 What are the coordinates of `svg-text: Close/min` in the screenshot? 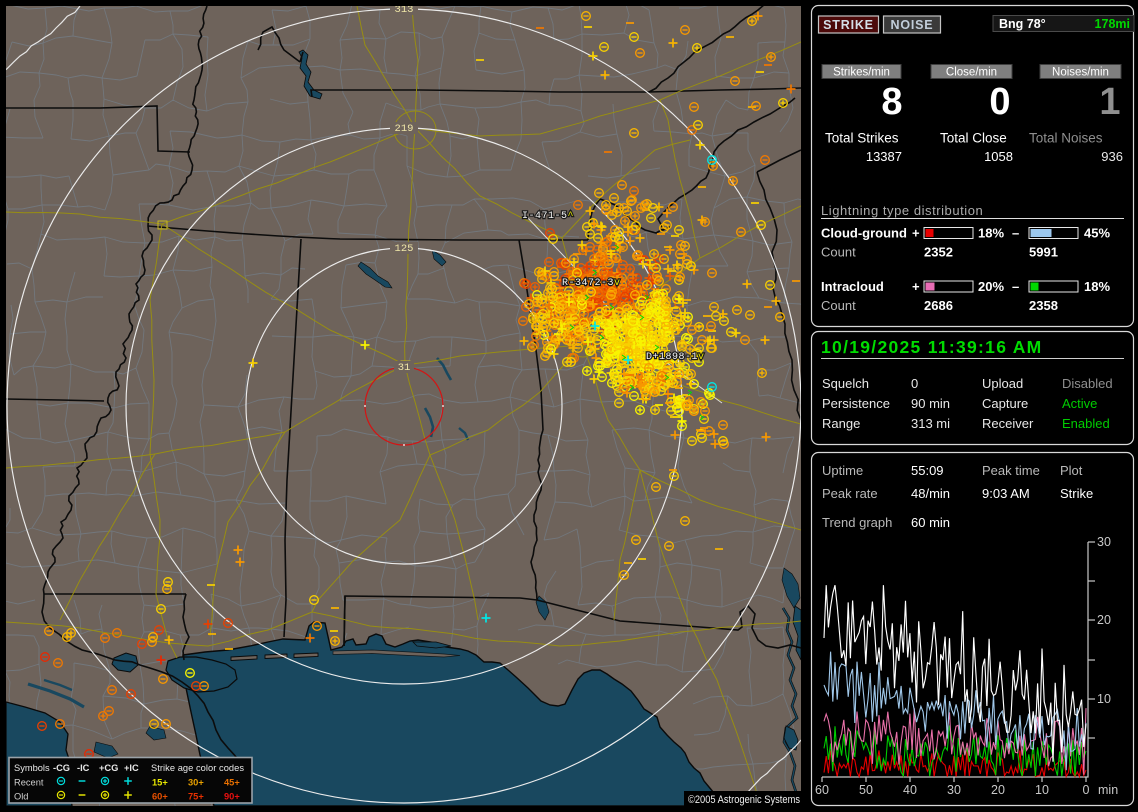 It's located at (971, 73).